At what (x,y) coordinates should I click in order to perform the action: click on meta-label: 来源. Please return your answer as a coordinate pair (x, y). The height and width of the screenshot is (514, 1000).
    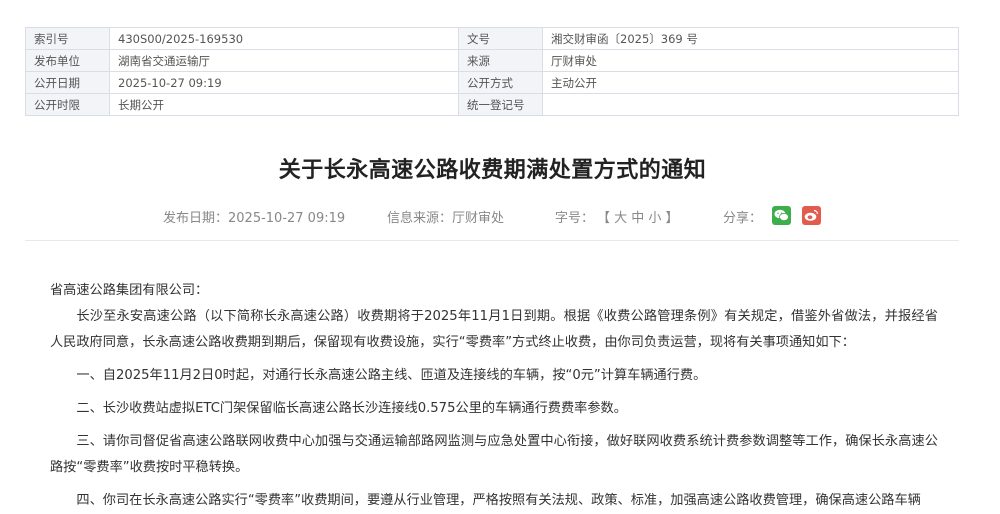
    Looking at the image, I should click on (500, 60).